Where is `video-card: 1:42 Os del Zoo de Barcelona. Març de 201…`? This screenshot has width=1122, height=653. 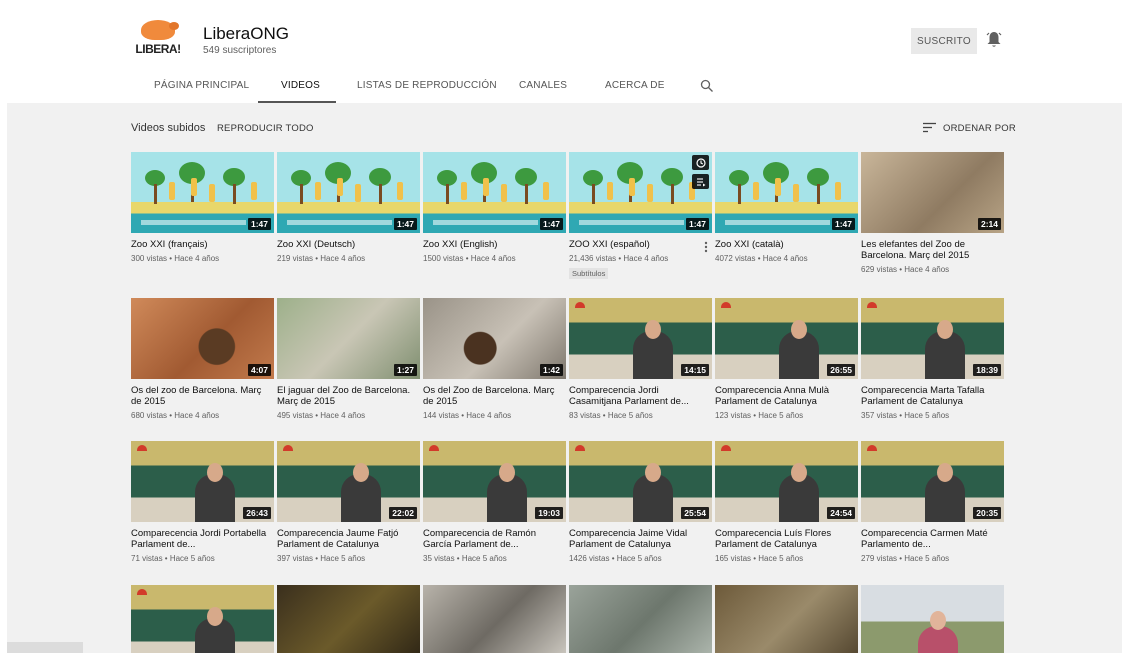 video-card: 1:42 Os del Zoo de Barcelona. Març de 201… is located at coordinates (494, 359).